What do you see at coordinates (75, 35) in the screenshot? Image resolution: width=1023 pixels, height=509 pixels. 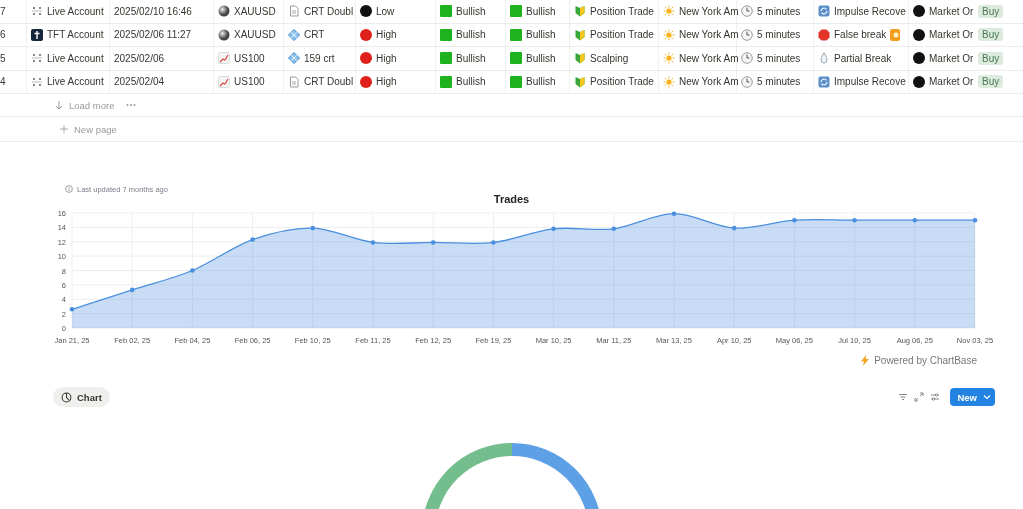 I see `account-name: TFT Account` at bounding box center [75, 35].